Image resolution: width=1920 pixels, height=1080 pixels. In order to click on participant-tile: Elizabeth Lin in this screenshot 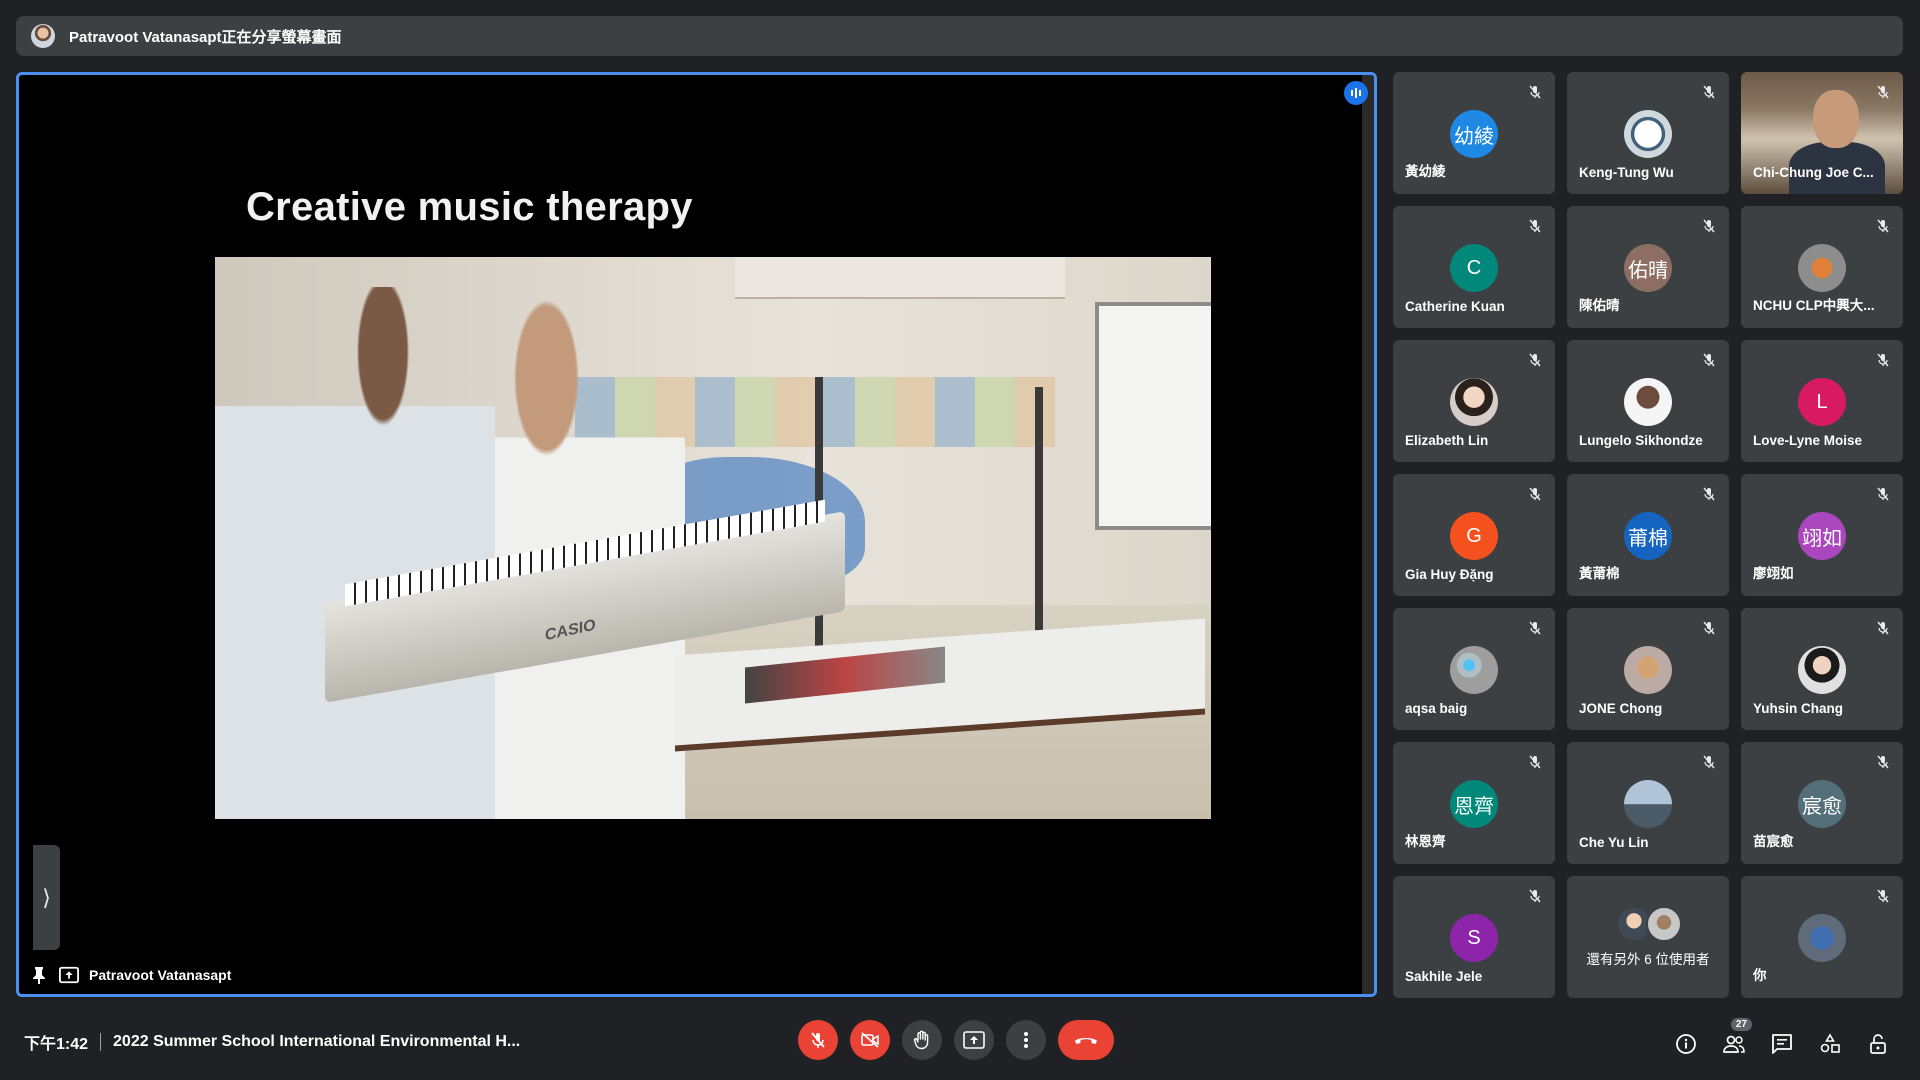, I will do `click(1474, 401)`.